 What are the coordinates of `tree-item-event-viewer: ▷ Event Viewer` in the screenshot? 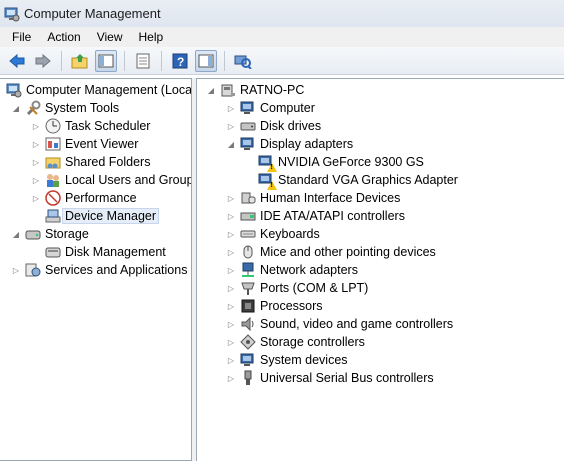 It's located at (84, 144).